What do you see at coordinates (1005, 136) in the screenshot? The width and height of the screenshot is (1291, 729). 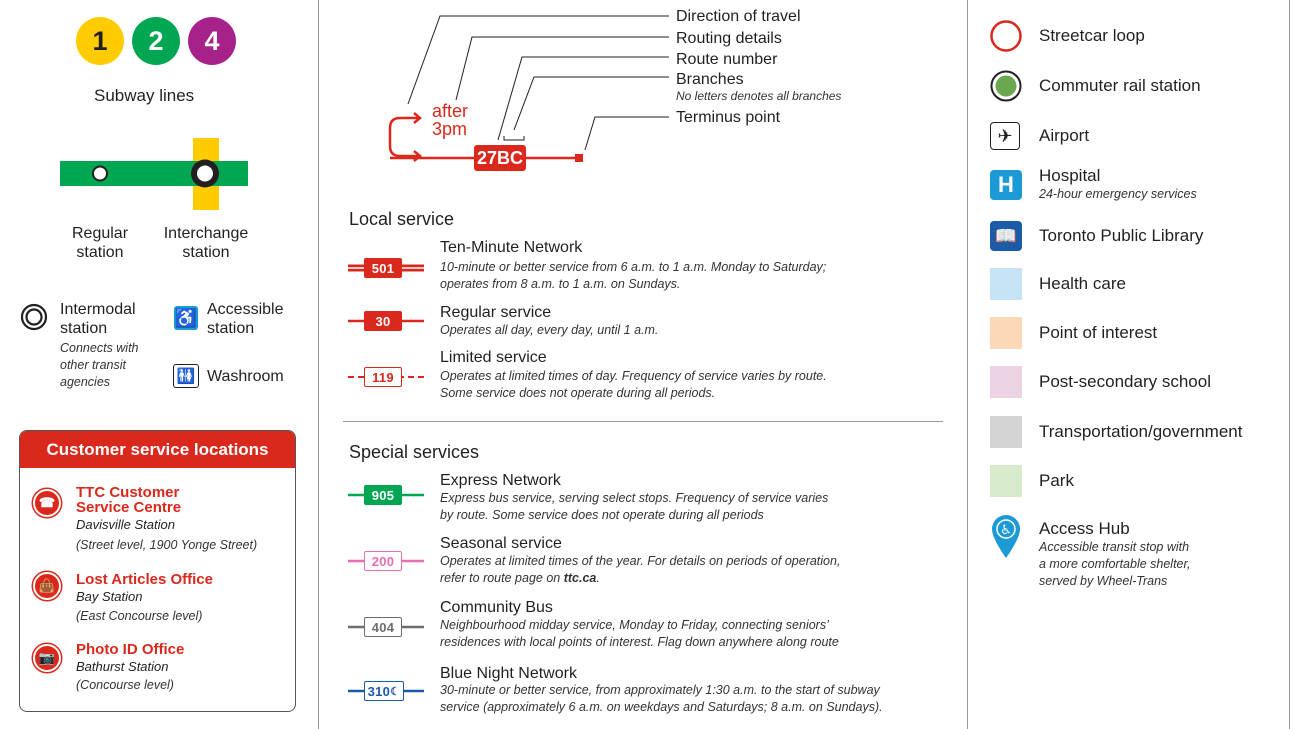 I see `airport-icon: ✈` at bounding box center [1005, 136].